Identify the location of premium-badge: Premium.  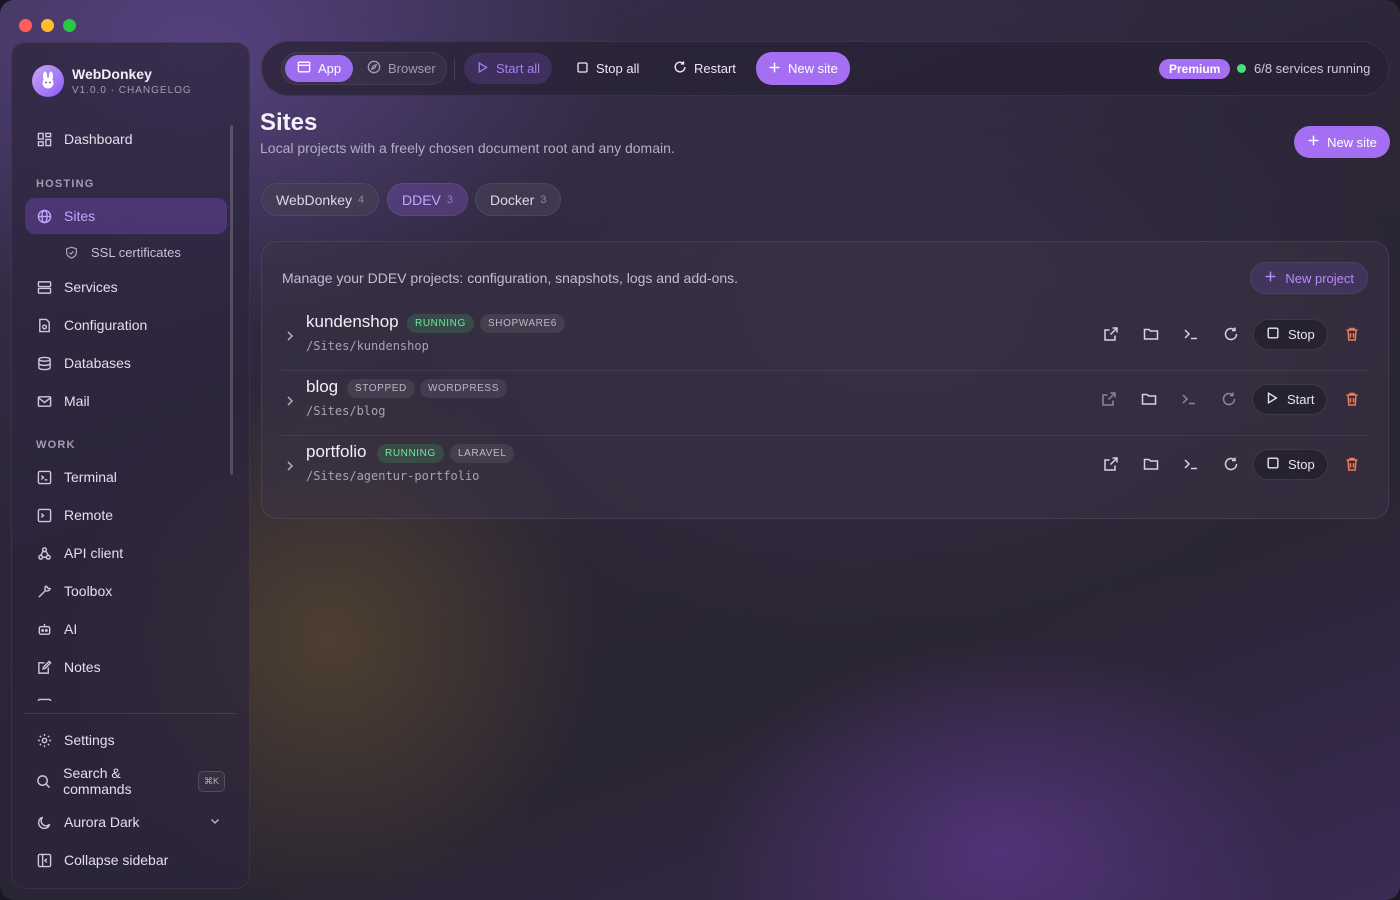
(1195, 69).